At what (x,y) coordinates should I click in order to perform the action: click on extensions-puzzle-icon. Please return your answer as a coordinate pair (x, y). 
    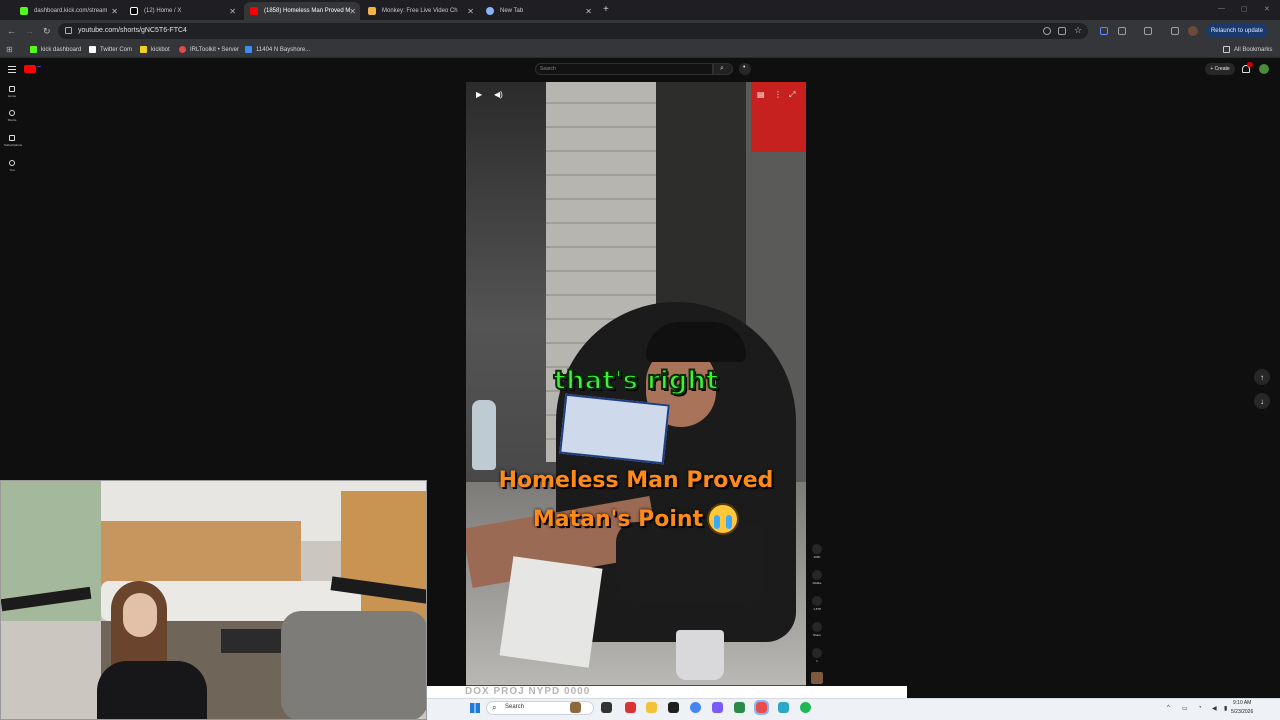
    Looking at the image, I should click on (1122, 31).